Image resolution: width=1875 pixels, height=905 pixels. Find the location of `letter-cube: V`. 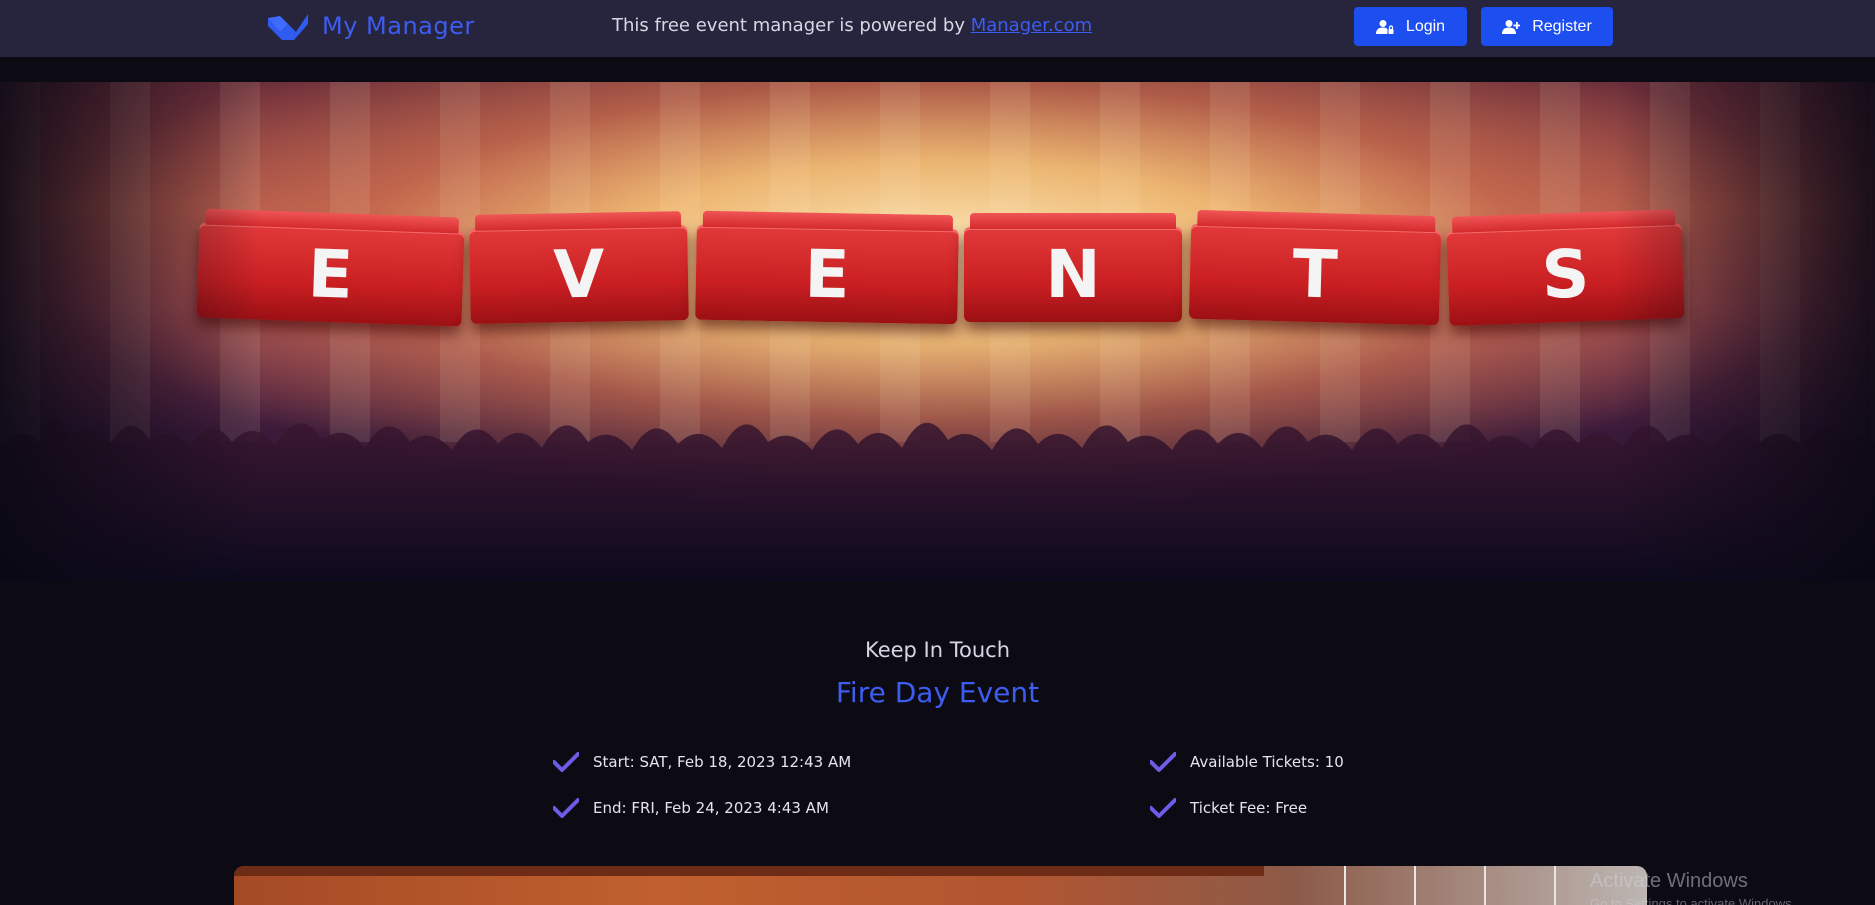

letter-cube: V is located at coordinates (579, 267).